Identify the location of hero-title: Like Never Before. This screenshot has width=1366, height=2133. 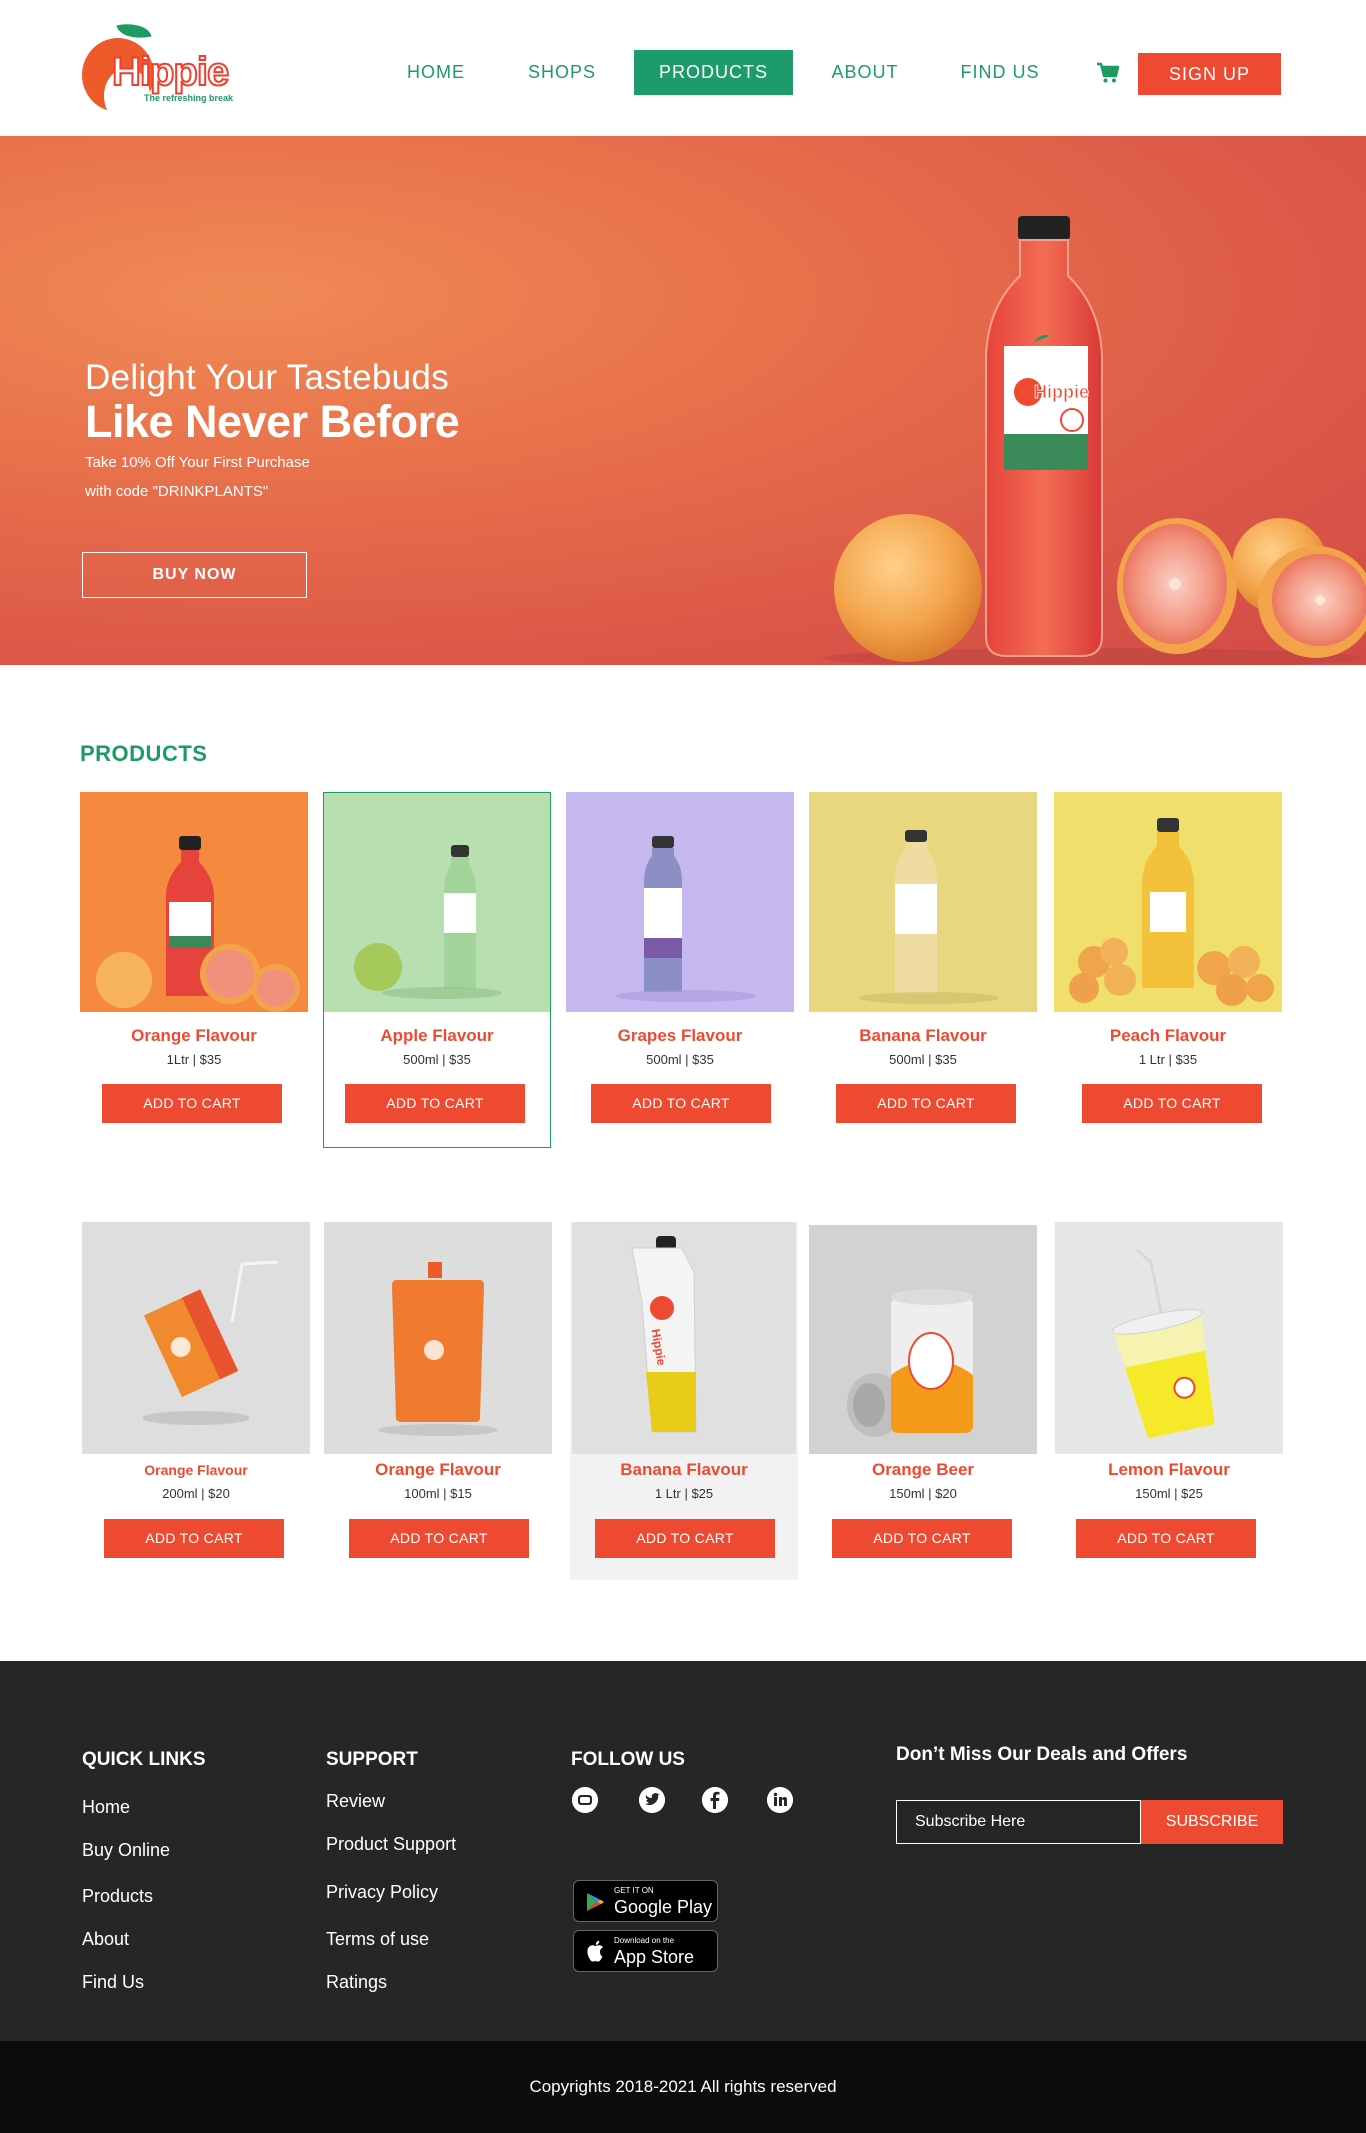
(272, 421).